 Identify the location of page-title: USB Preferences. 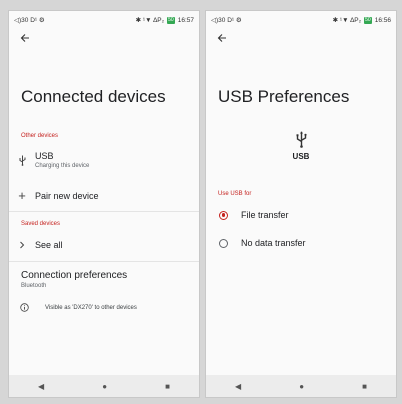
(284, 96).